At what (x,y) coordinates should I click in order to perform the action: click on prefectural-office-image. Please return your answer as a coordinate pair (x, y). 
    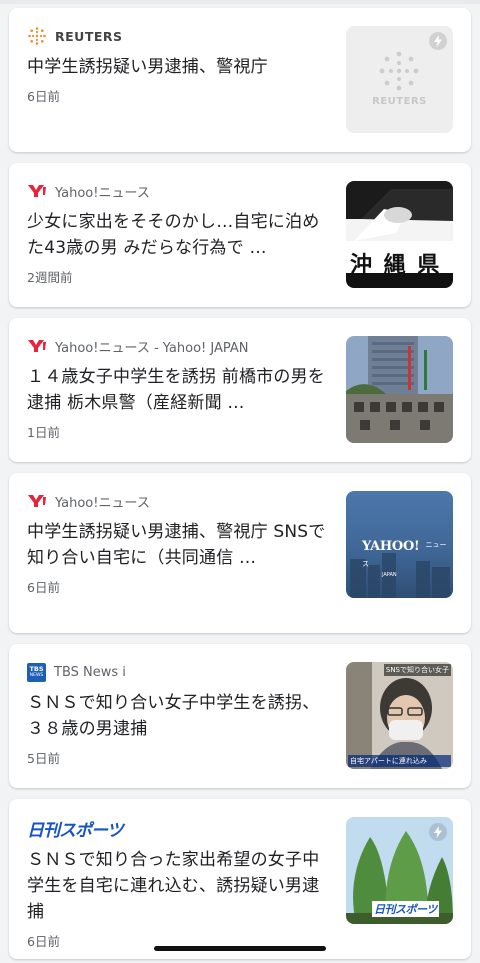
    Looking at the image, I should click on (399, 389).